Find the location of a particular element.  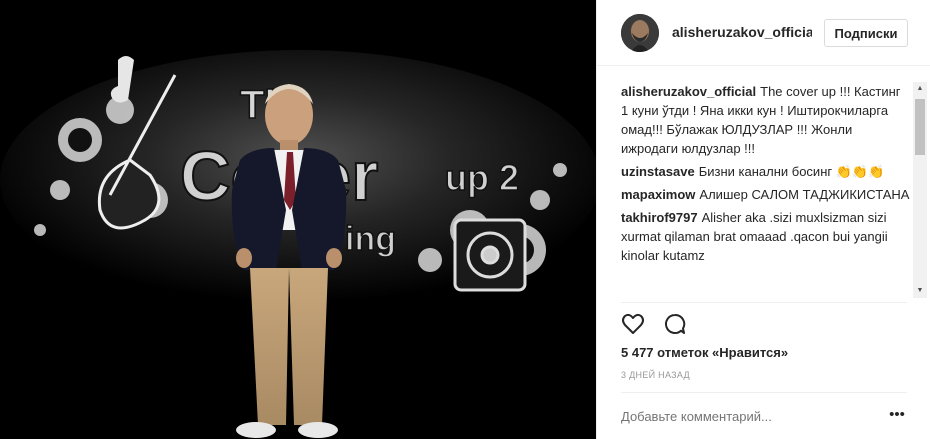

post-actions is located at coordinates (661, 324).